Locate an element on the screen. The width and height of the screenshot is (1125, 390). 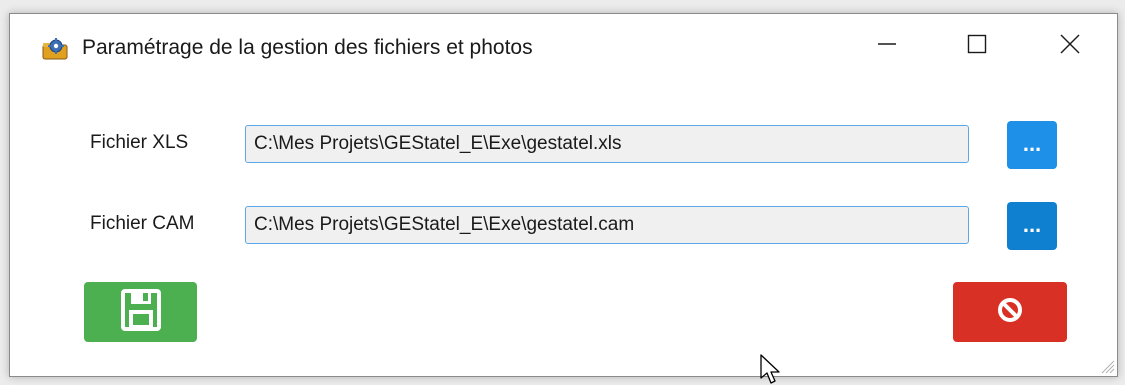
floppy-disk-icon is located at coordinates (140, 312).